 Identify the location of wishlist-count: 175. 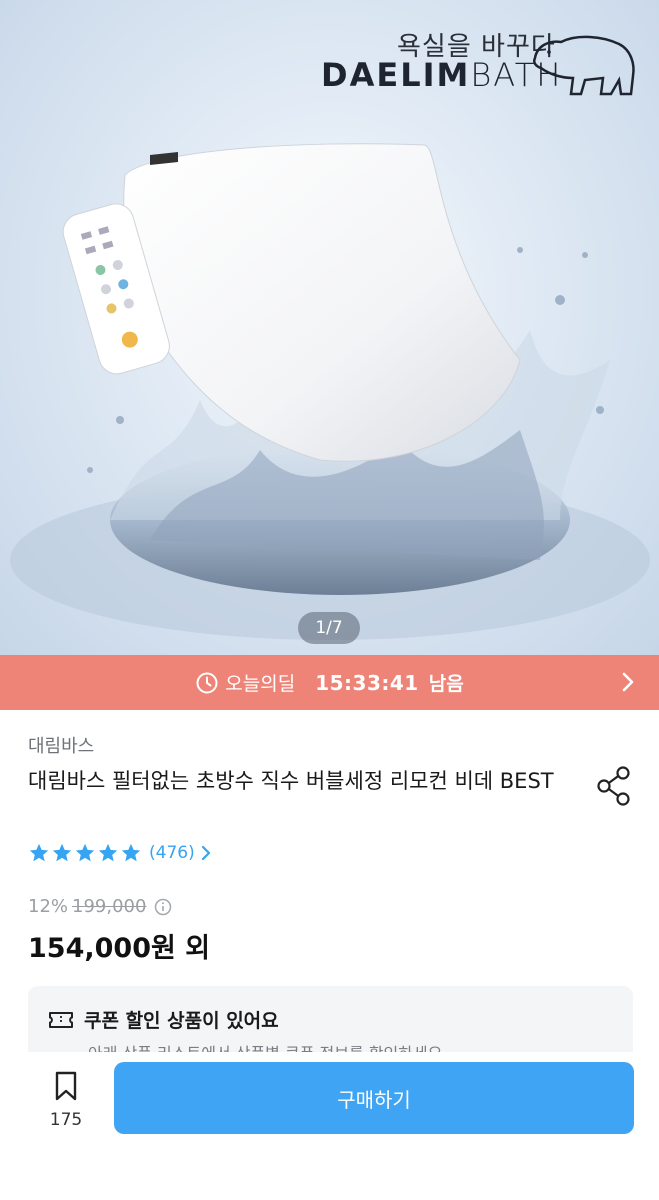
(66, 1120).